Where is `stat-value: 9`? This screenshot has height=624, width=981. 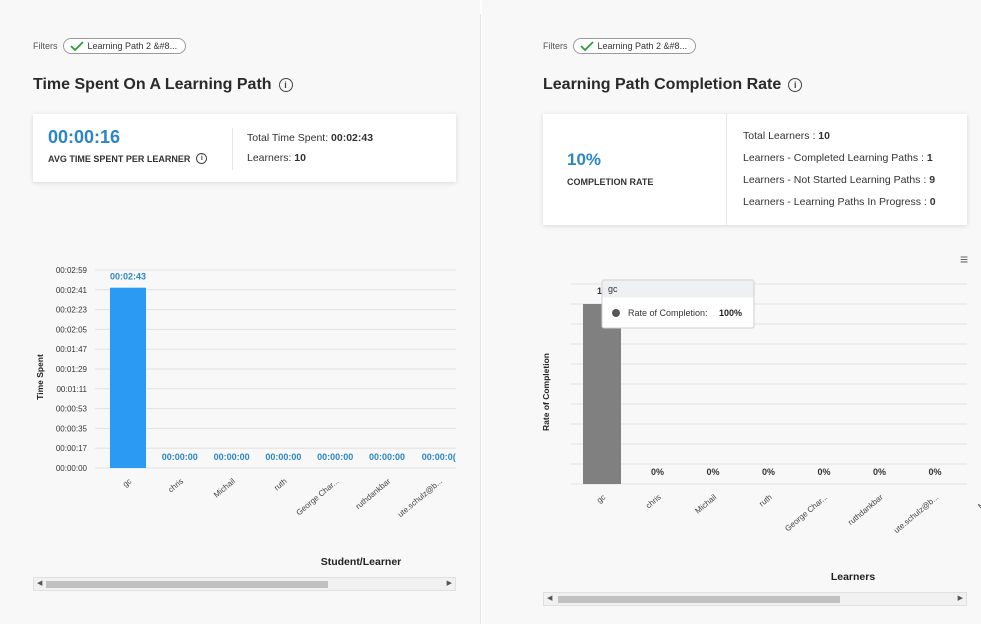
stat-value: 9 is located at coordinates (932, 180).